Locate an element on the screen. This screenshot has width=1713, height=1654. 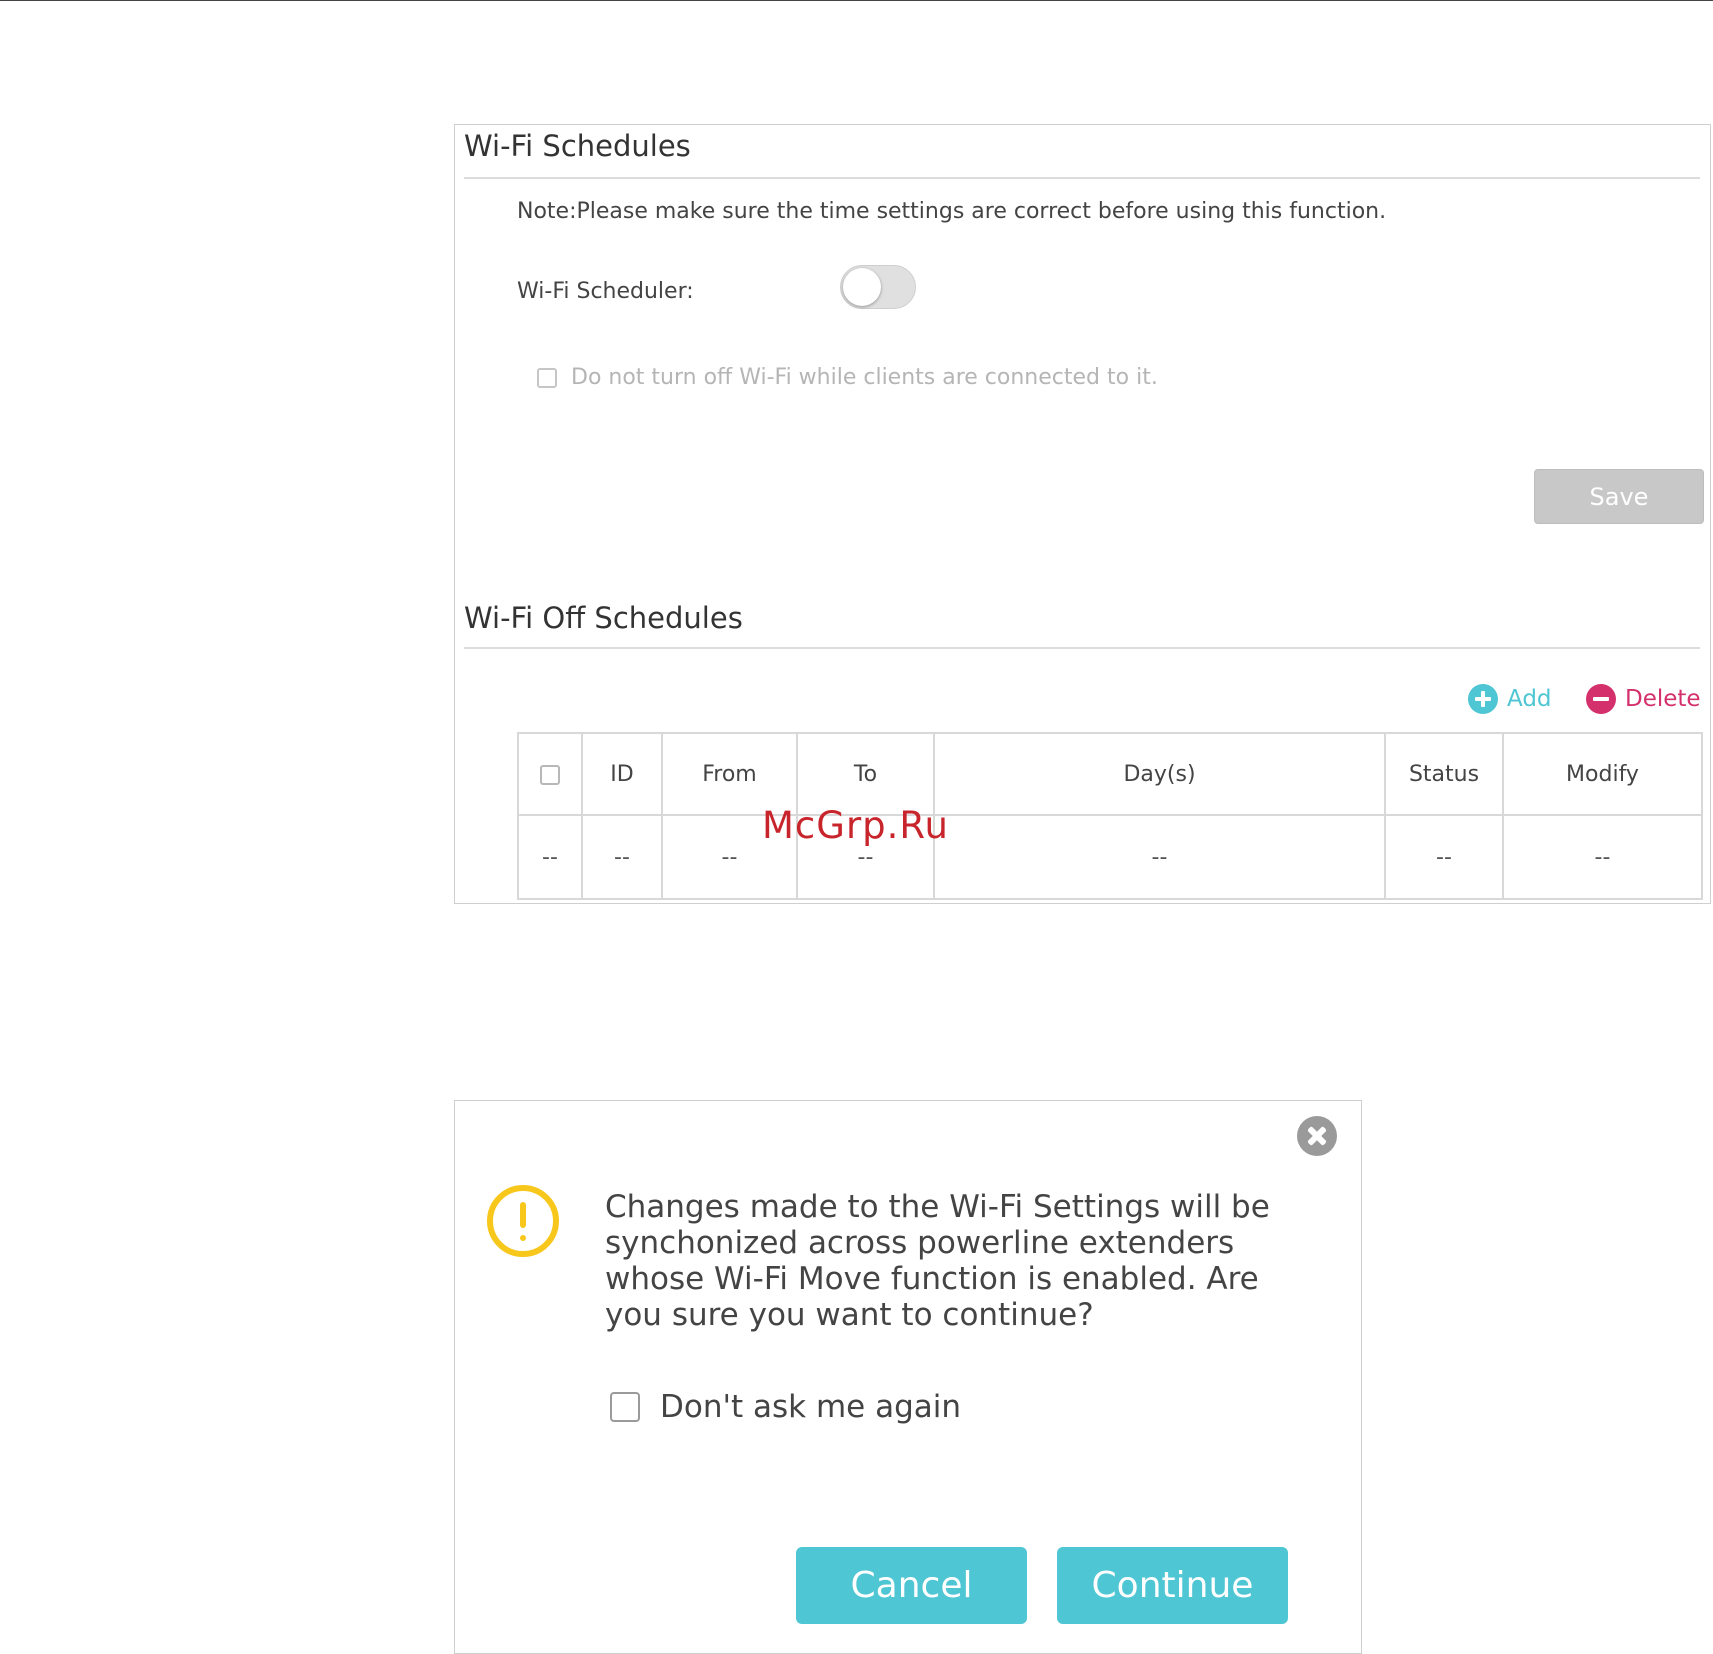
select-all-cell is located at coordinates (550, 774).